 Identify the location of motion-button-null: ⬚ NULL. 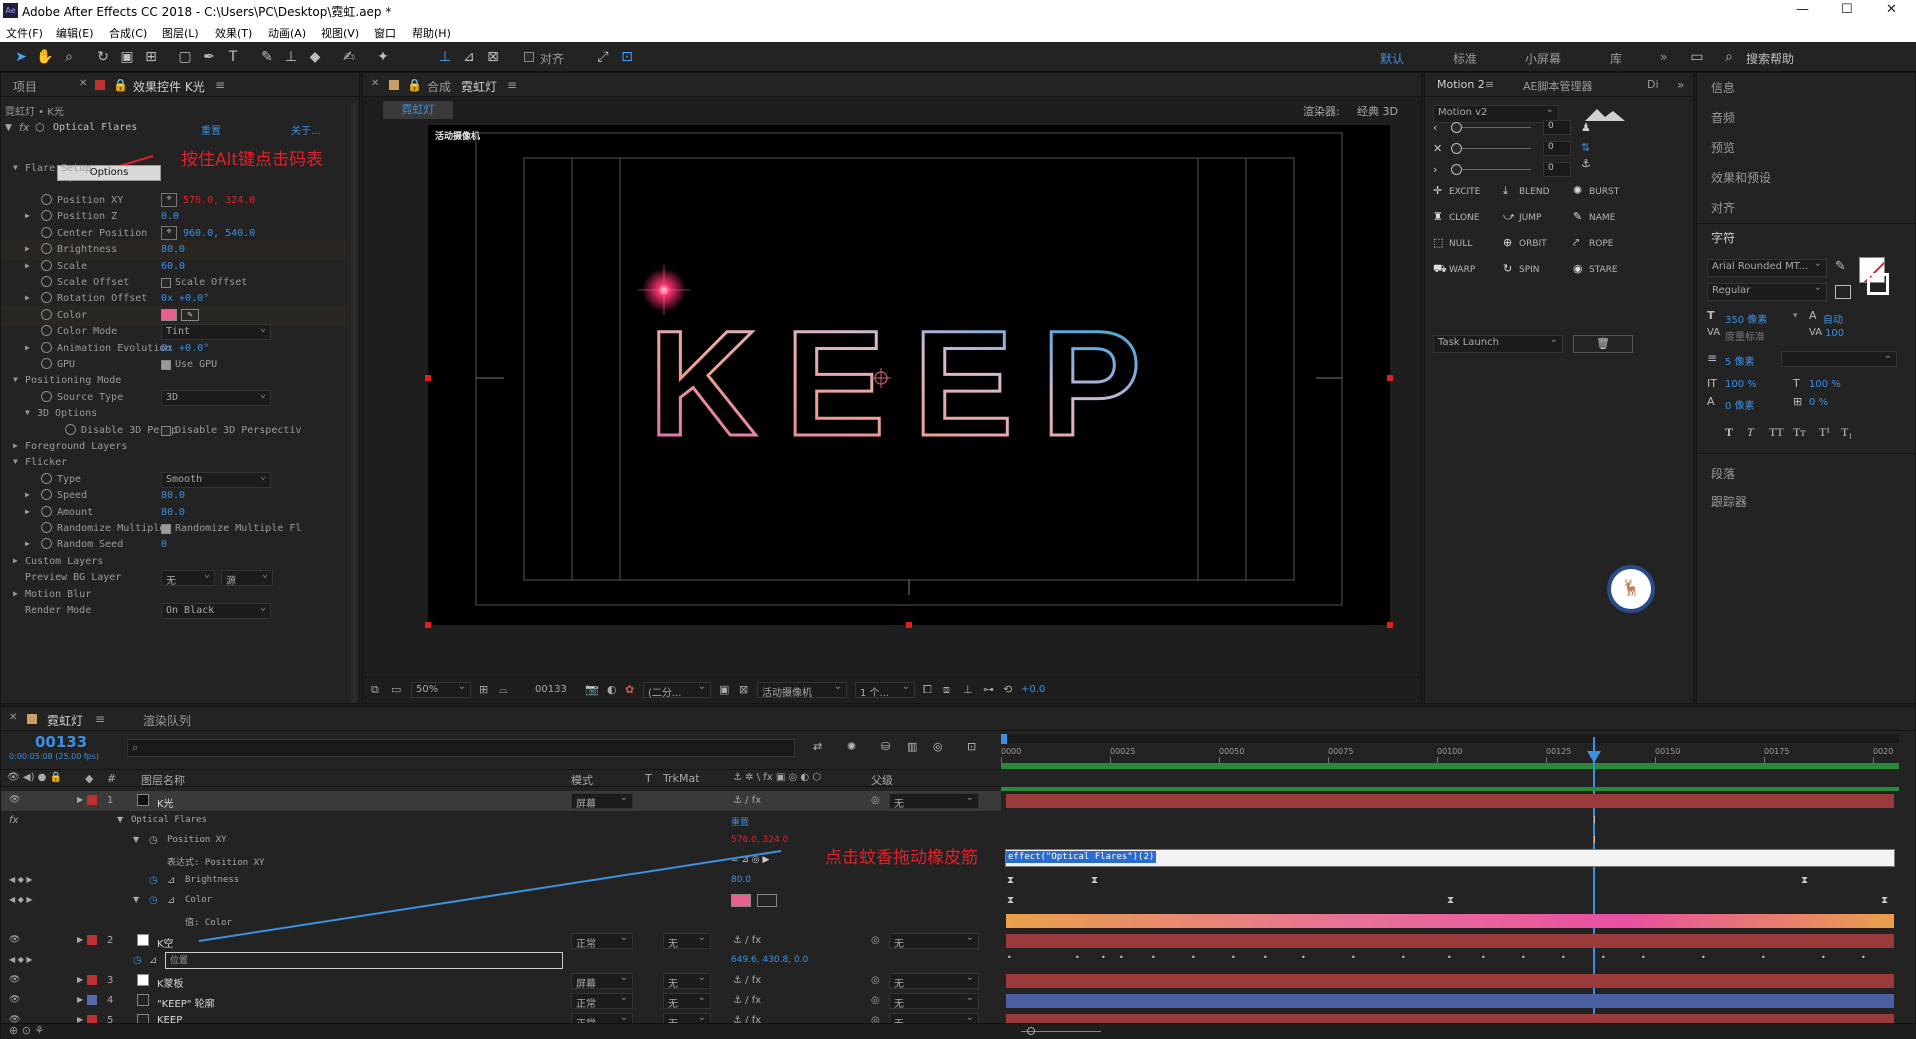
(1466, 244).